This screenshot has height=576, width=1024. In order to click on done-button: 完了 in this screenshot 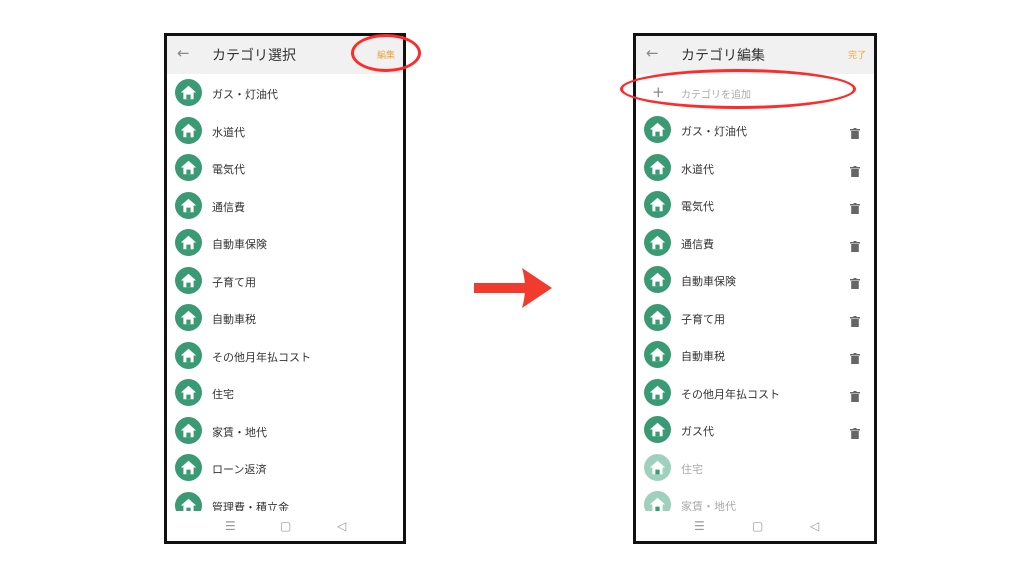, I will do `click(857, 54)`.